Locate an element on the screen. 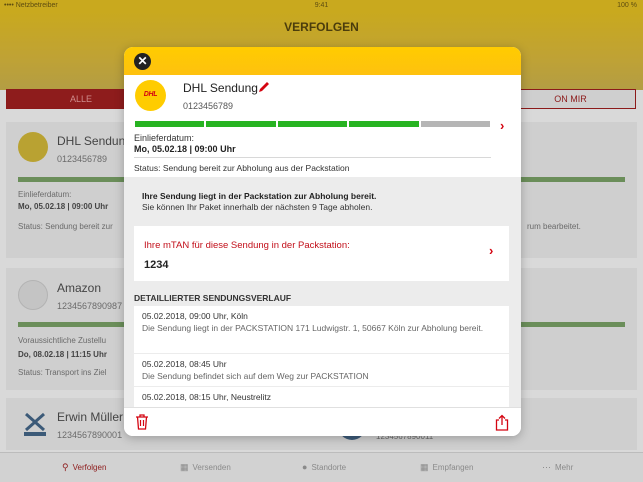  clock: 9:41 is located at coordinates (321, 5).